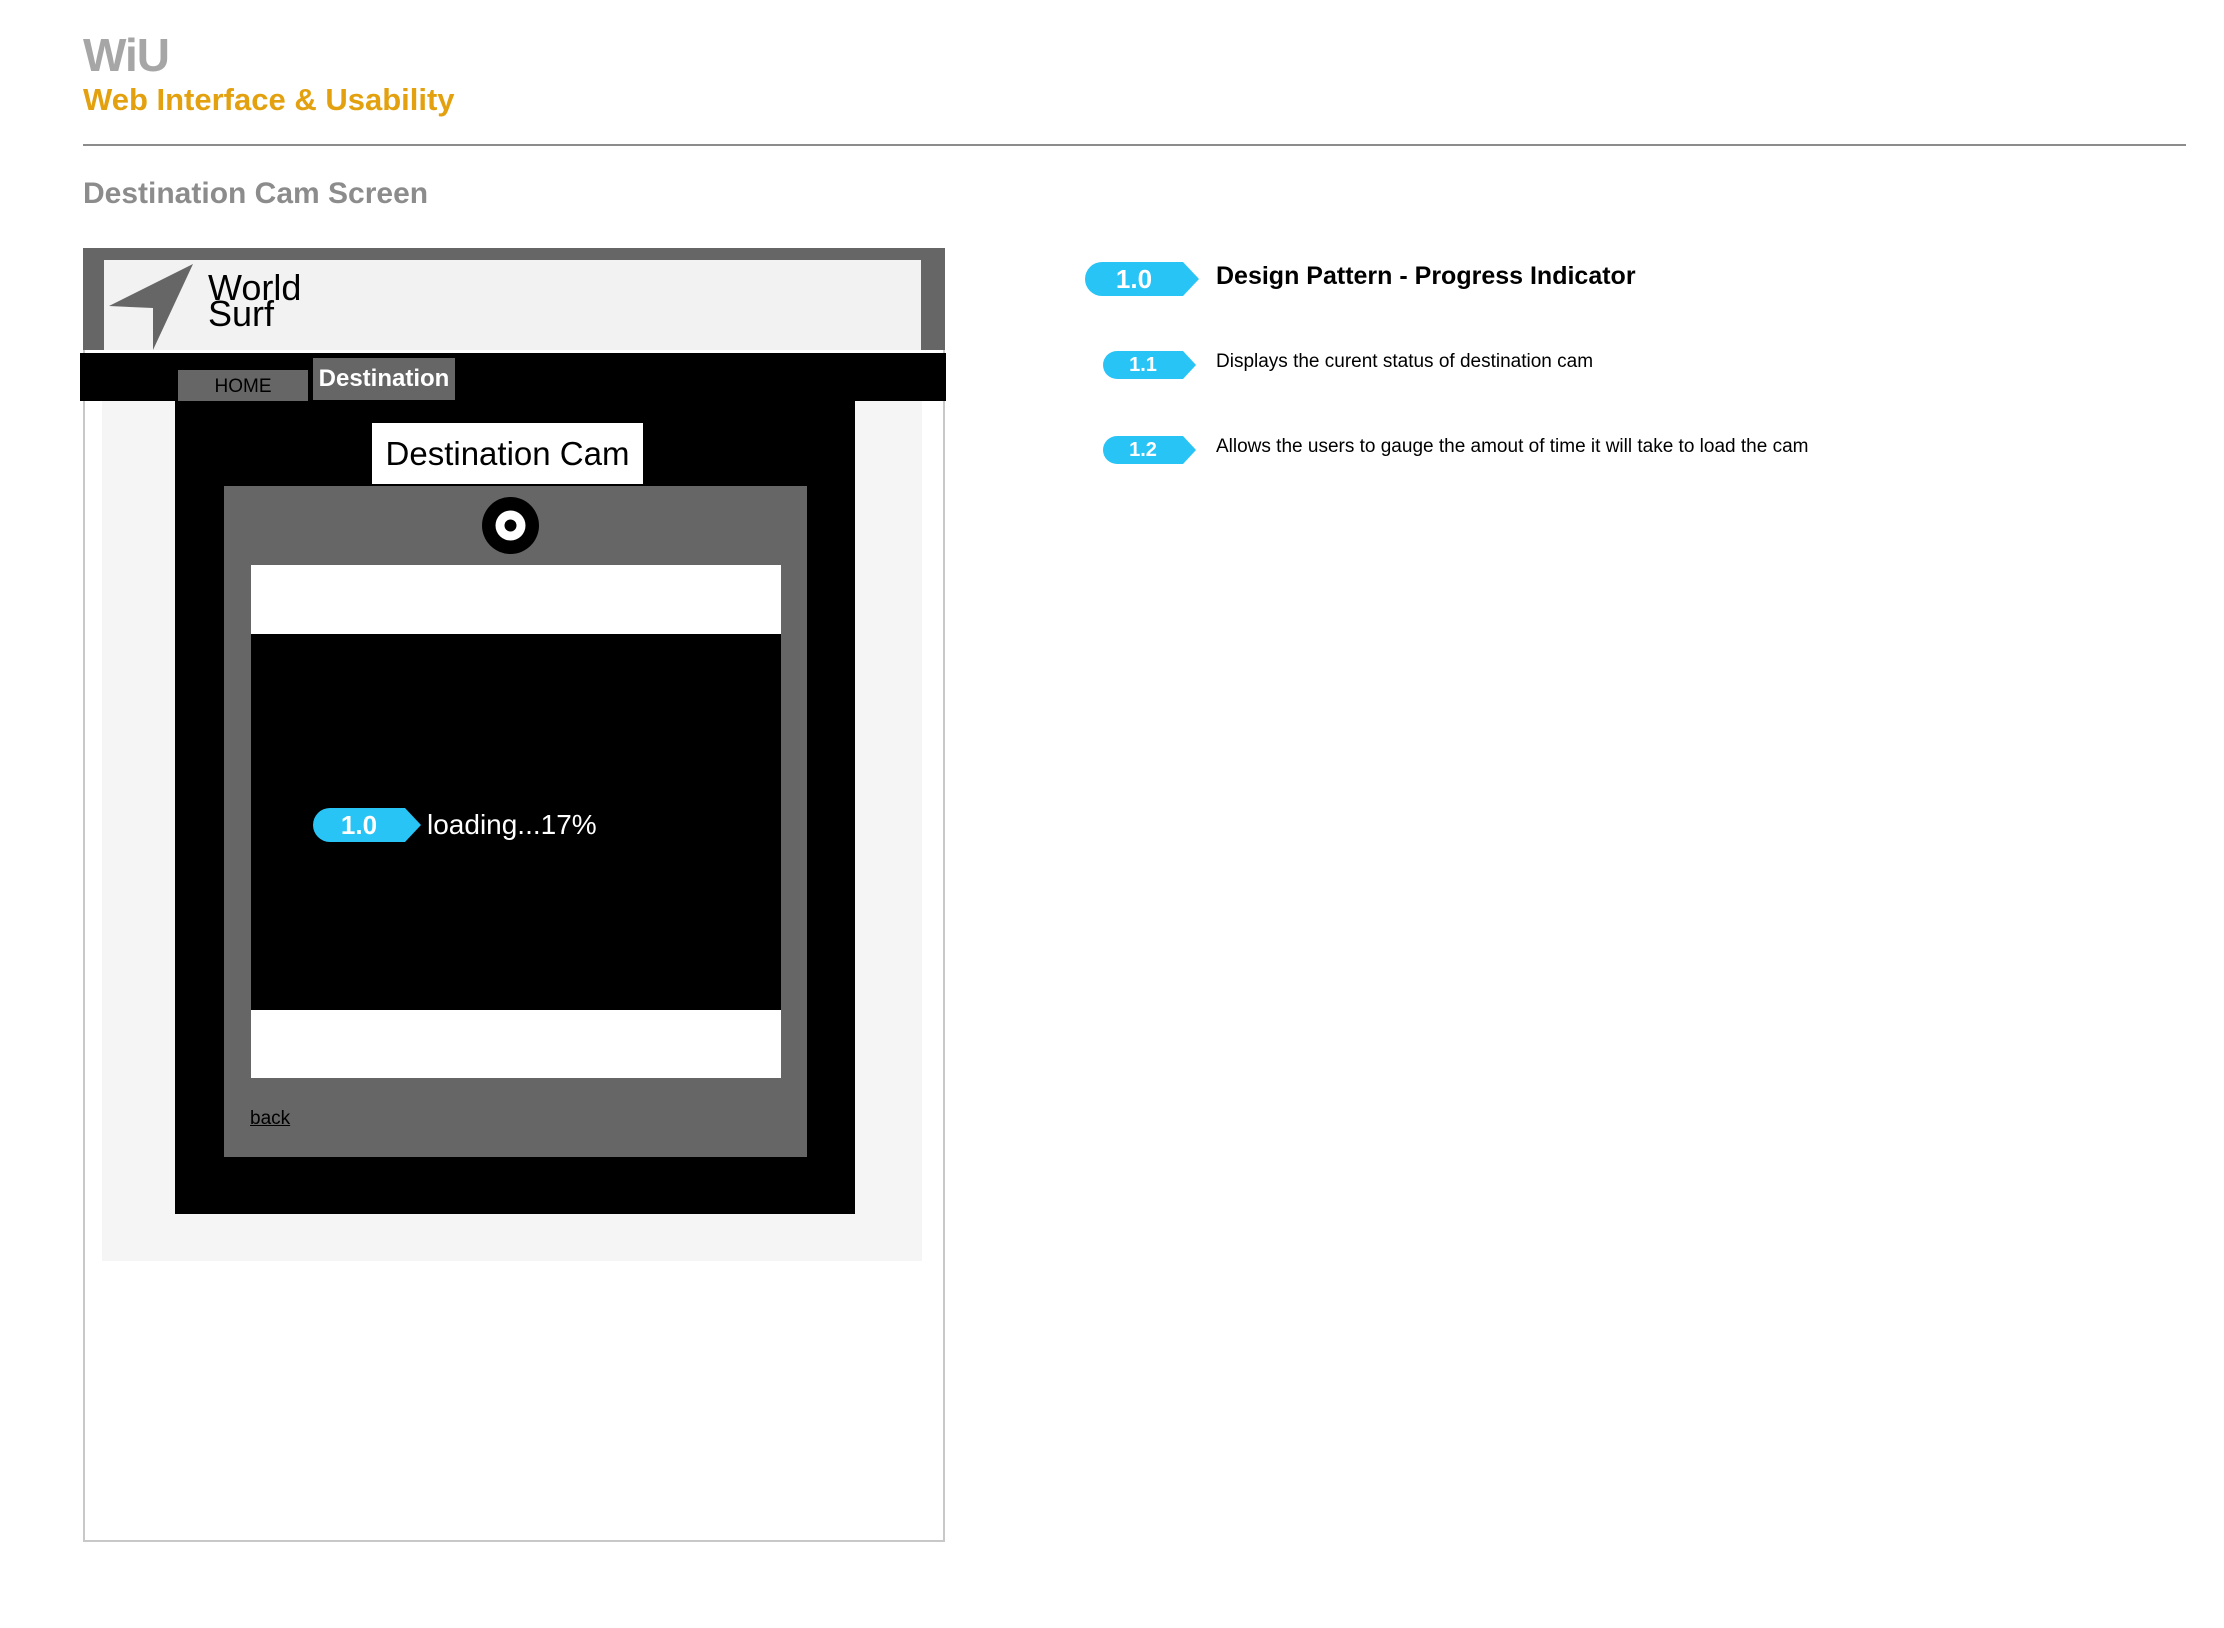 This screenshot has height=1628, width=2224. What do you see at coordinates (243, 385) in the screenshot?
I see `nav-home-tab: HOME` at bounding box center [243, 385].